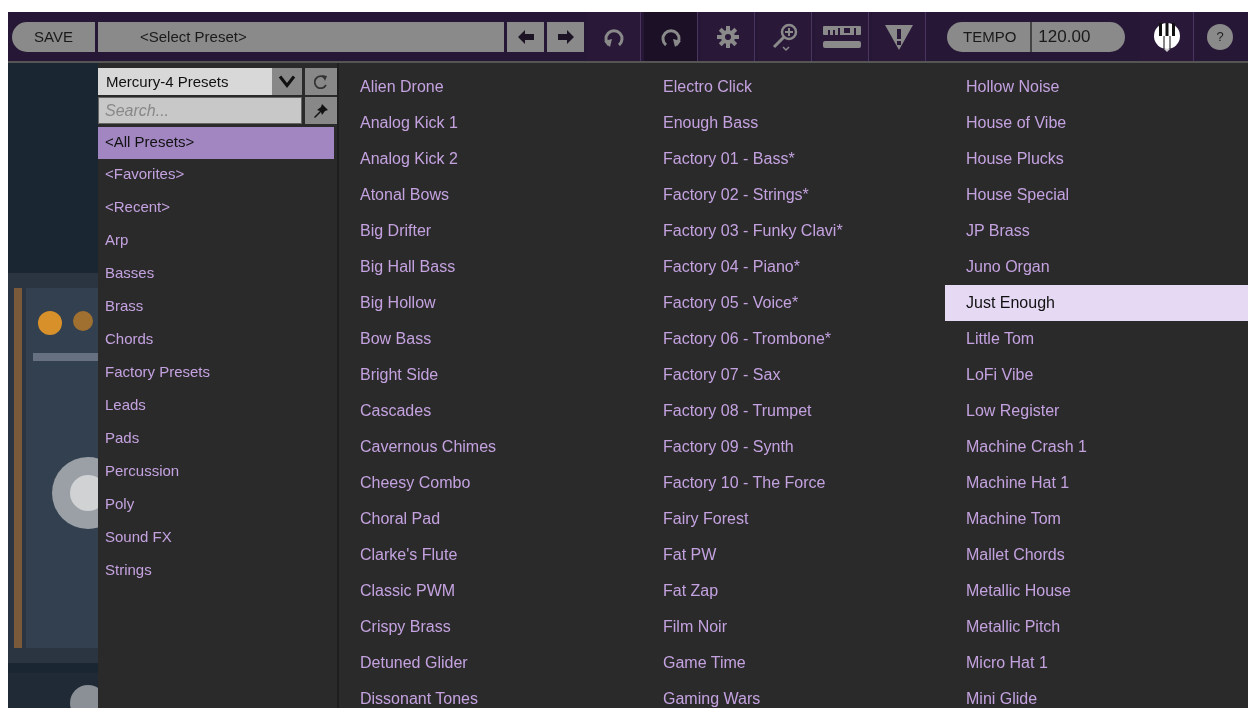 The width and height of the screenshot is (1248, 708). I want to click on settings-icon, so click(727, 36).